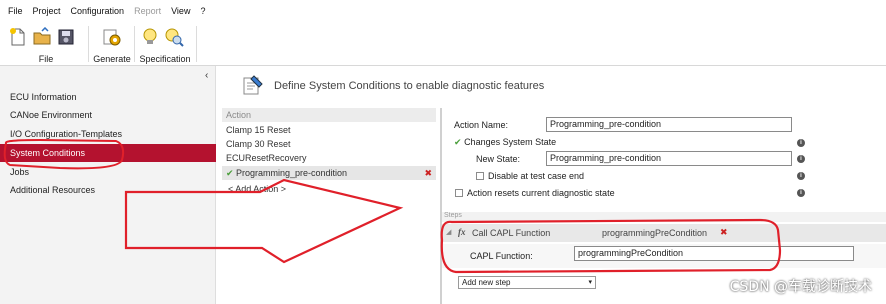  I want to click on menu-bar: File Project Configuration Report View ?, so click(443, 11).